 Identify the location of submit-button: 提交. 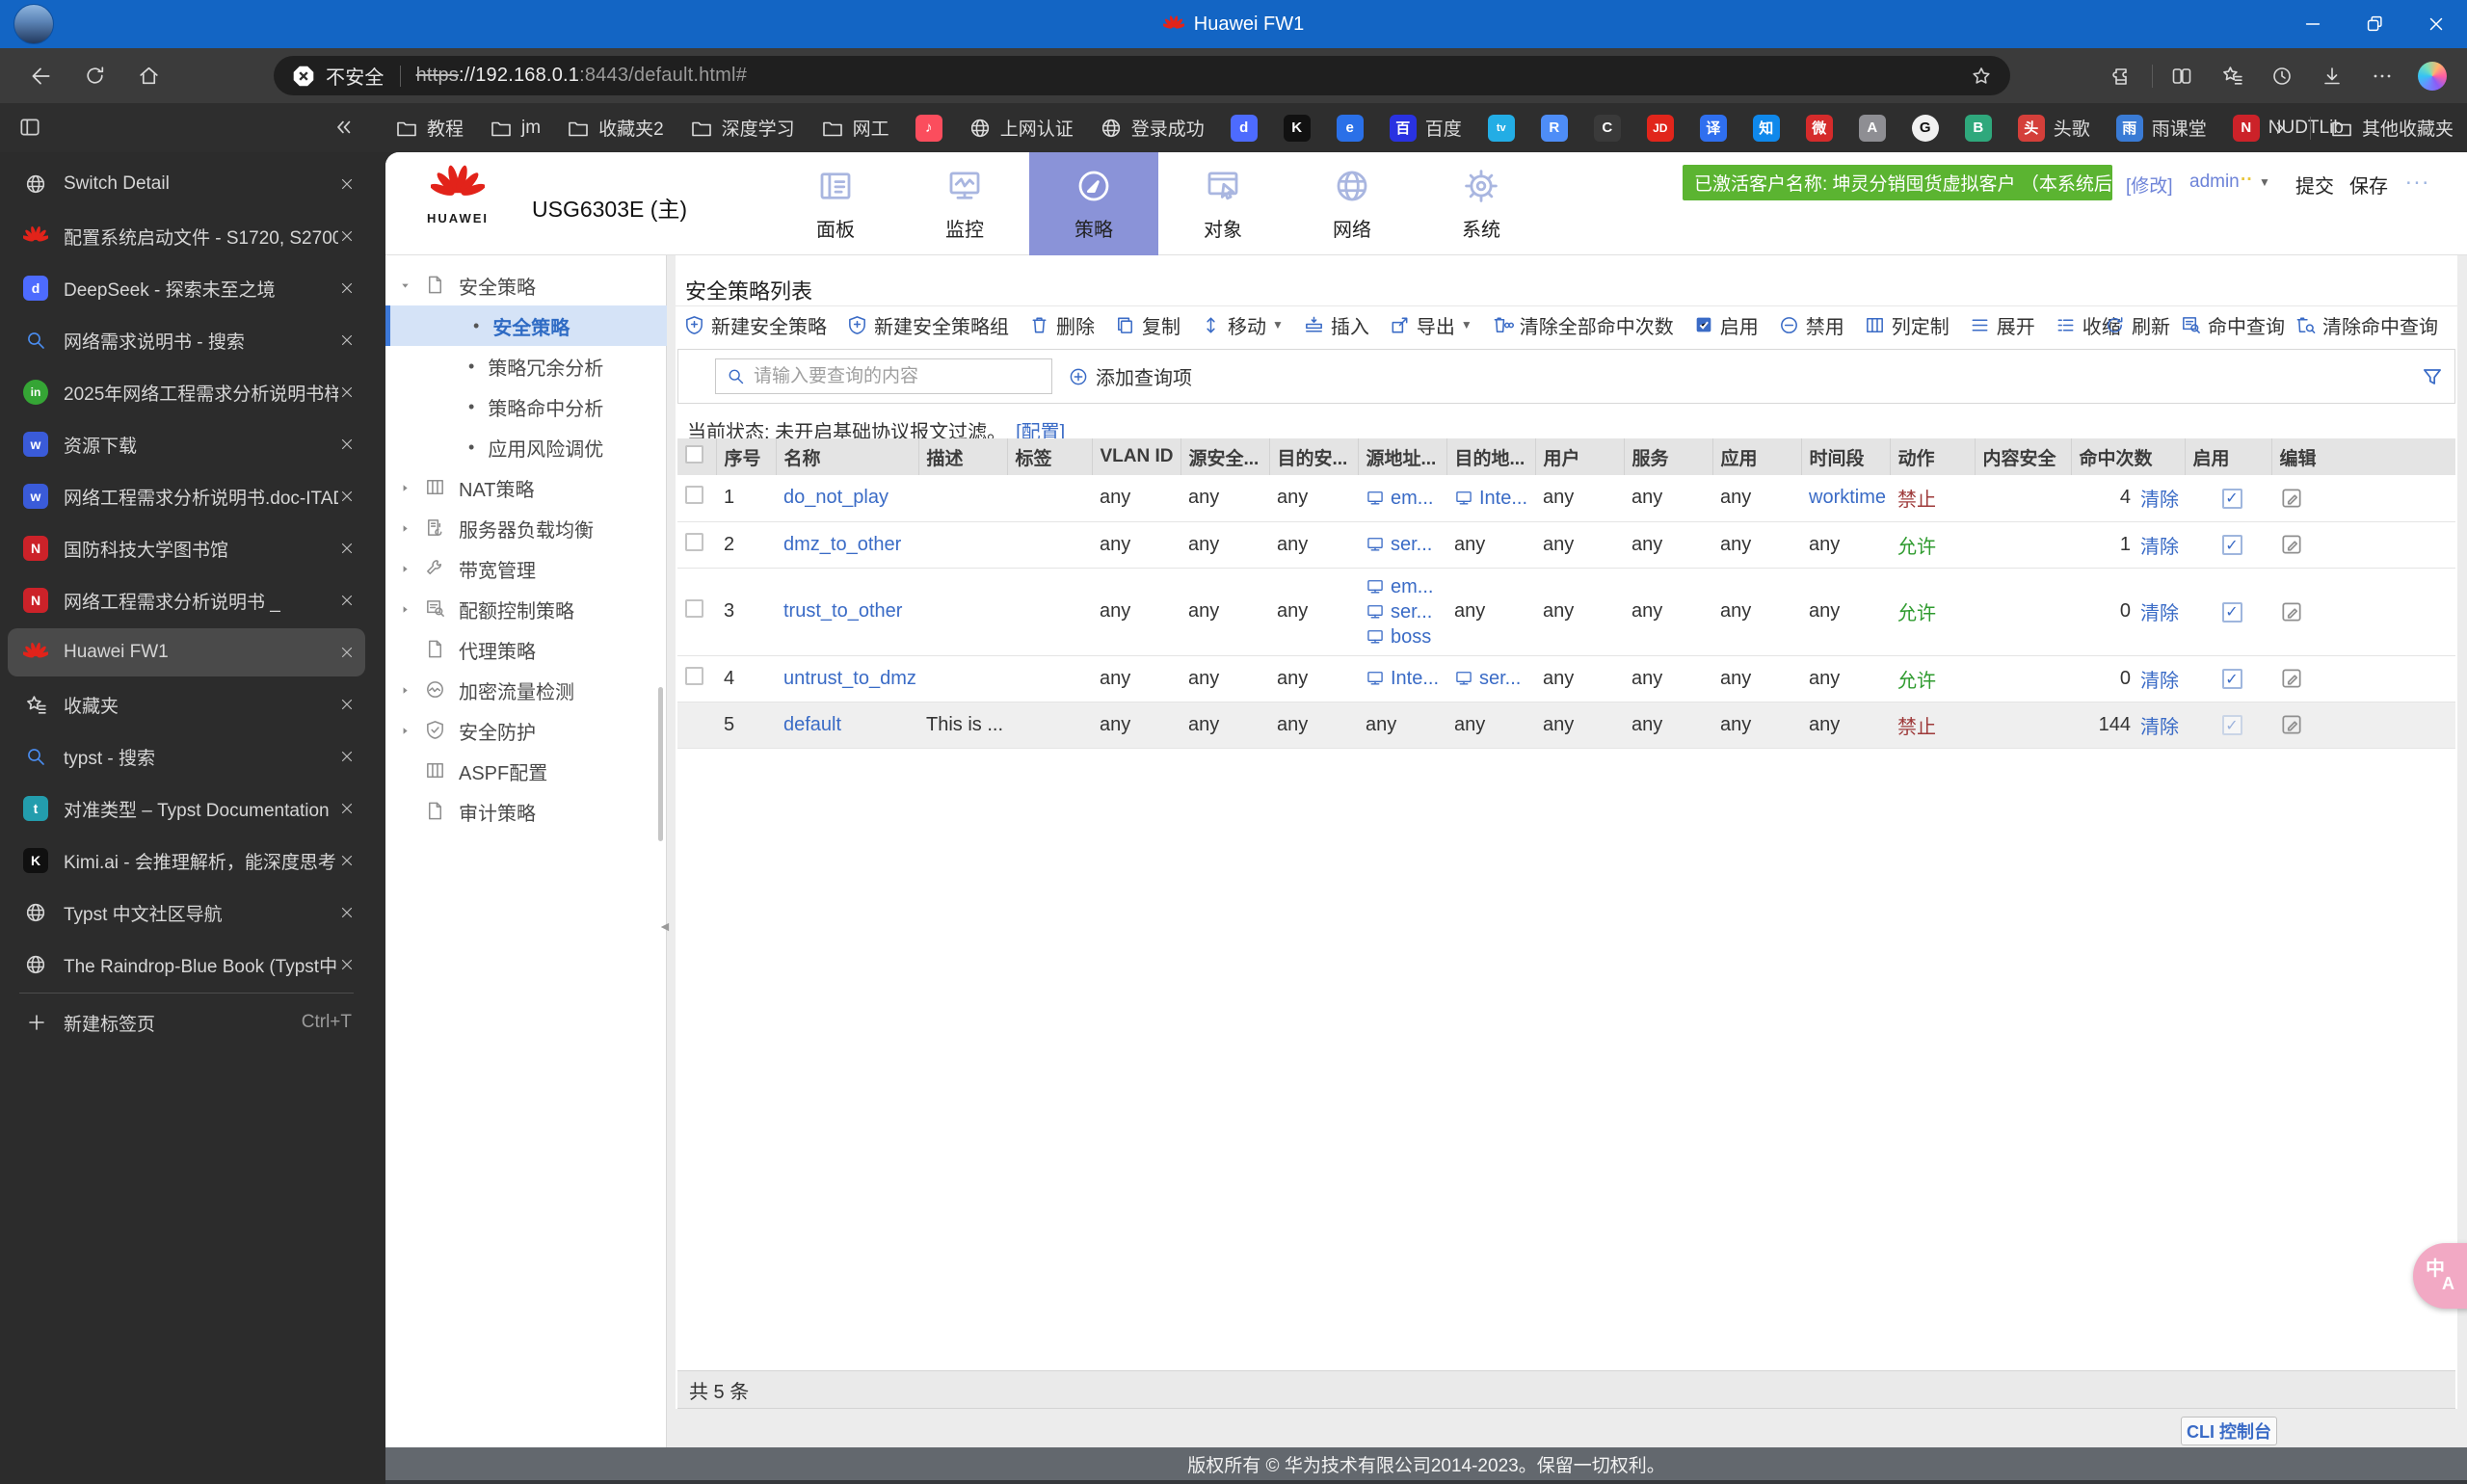
(2314, 185).